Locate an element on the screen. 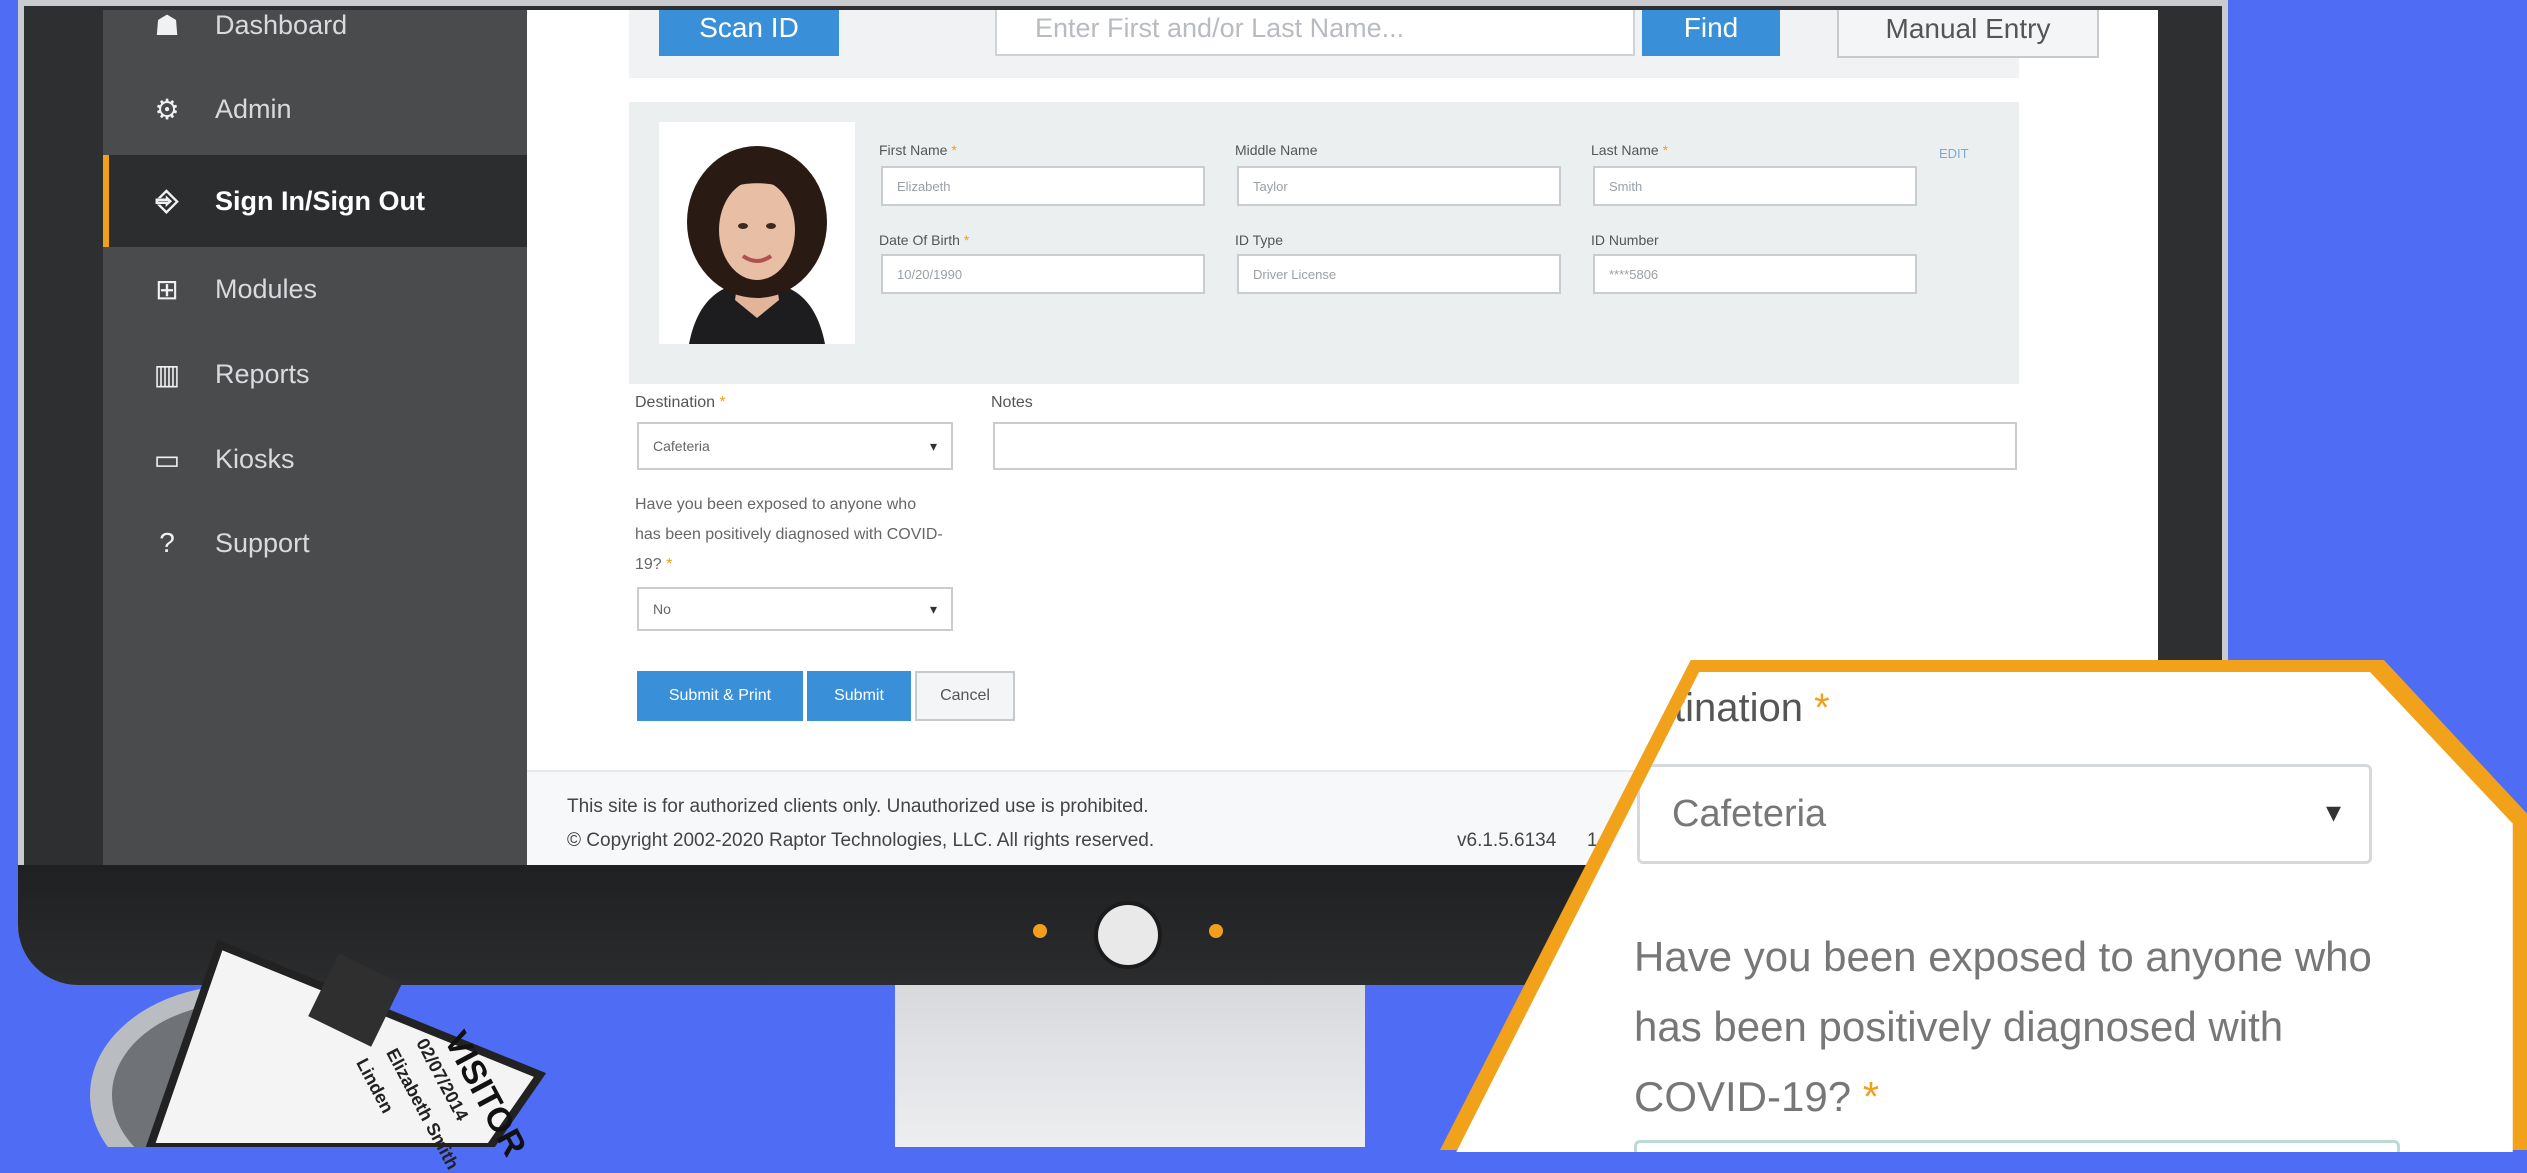  callout-answer-select is located at coordinates (2017, 1146).